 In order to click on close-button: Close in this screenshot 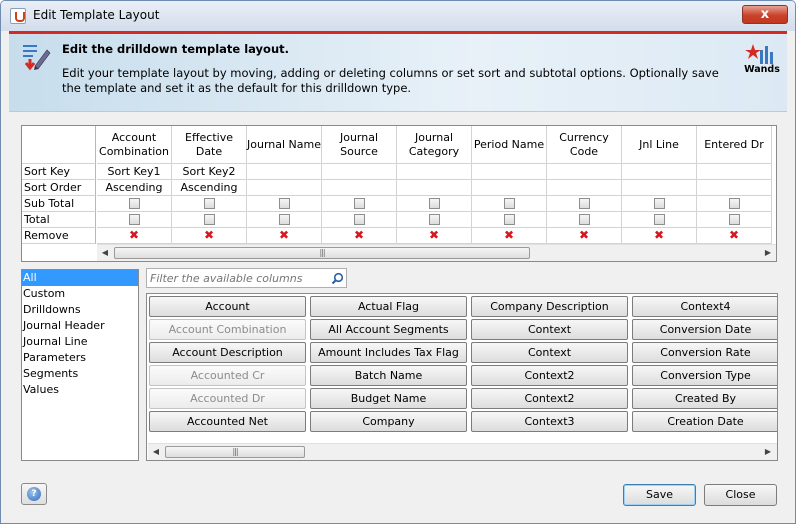, I will do `click(740, 495)`.